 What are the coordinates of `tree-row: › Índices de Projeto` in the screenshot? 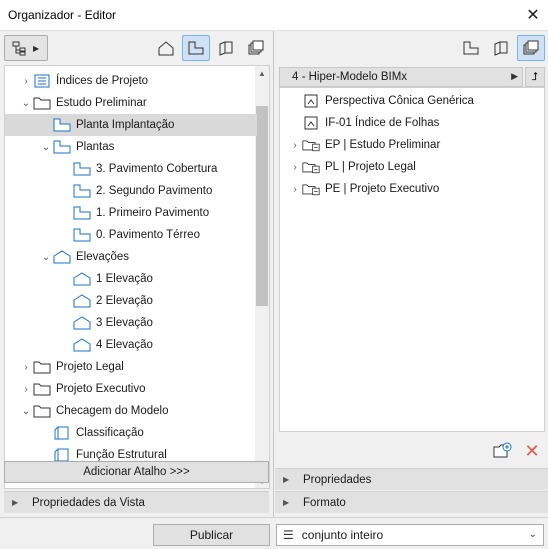 It's located at (131, 81).